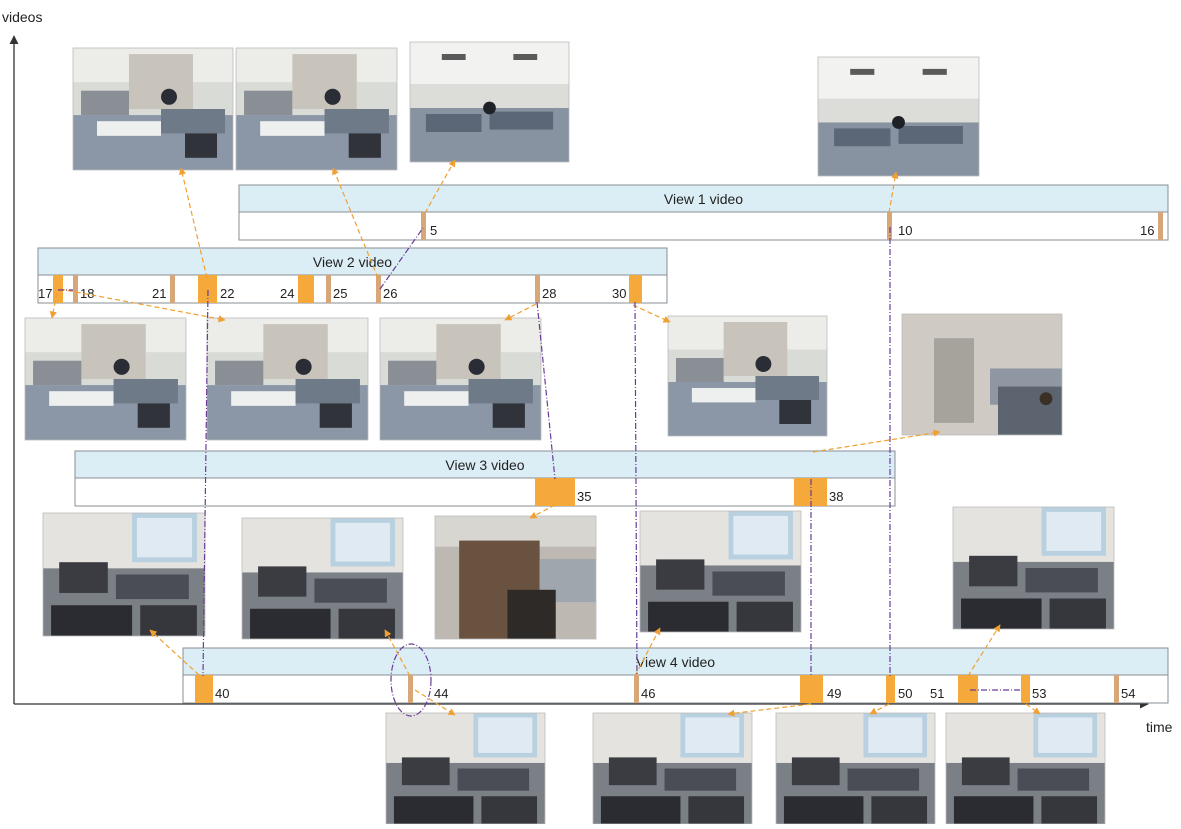 This screenshot has width=1181, height=829. Describe the element at coordinates (45, 293) in the screenshot. I see `segment-label: 17` at that location.